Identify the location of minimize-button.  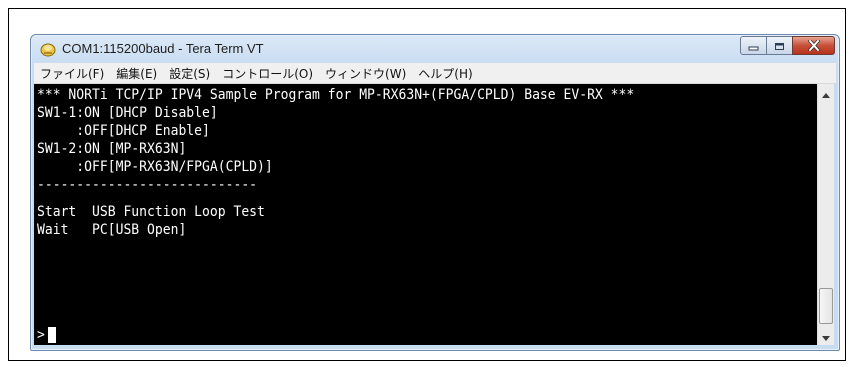
(753, 45).